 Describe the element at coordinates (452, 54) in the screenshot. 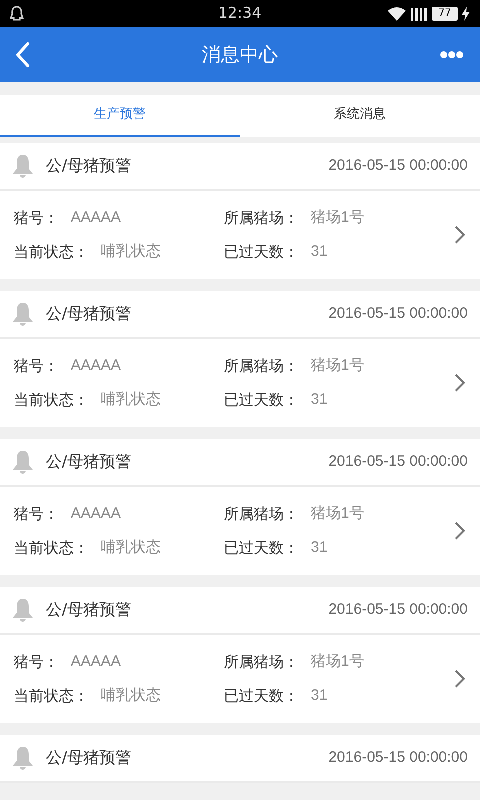

I see `more-button` at that location.